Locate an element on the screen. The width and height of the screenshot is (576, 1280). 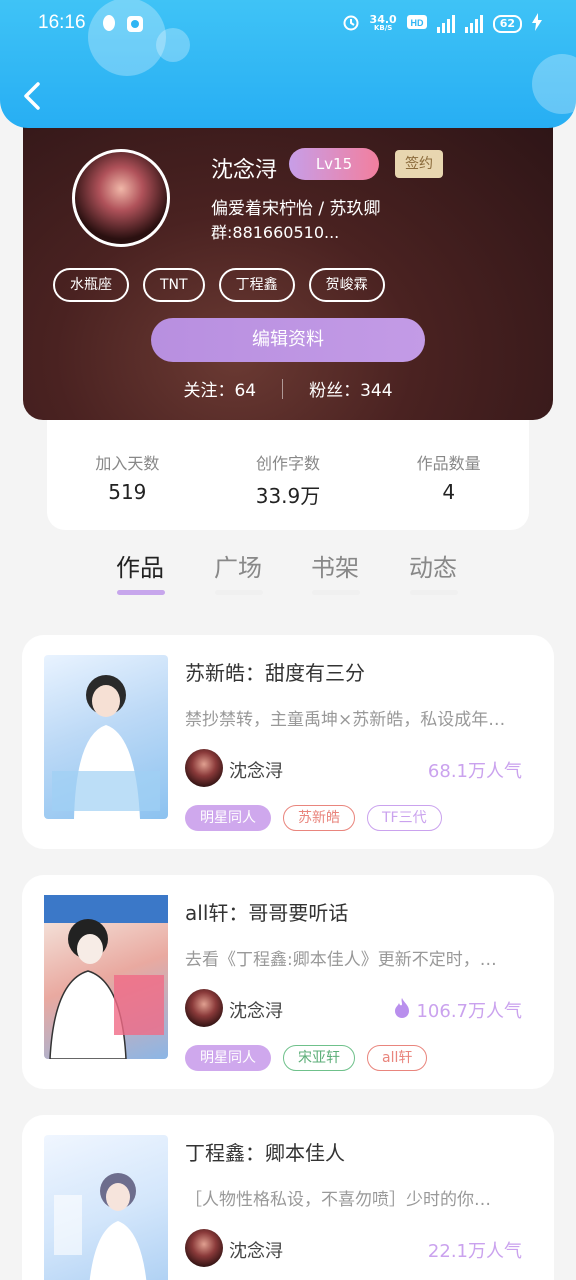
battery-icon: 62 is located at coordinates (507, 23).